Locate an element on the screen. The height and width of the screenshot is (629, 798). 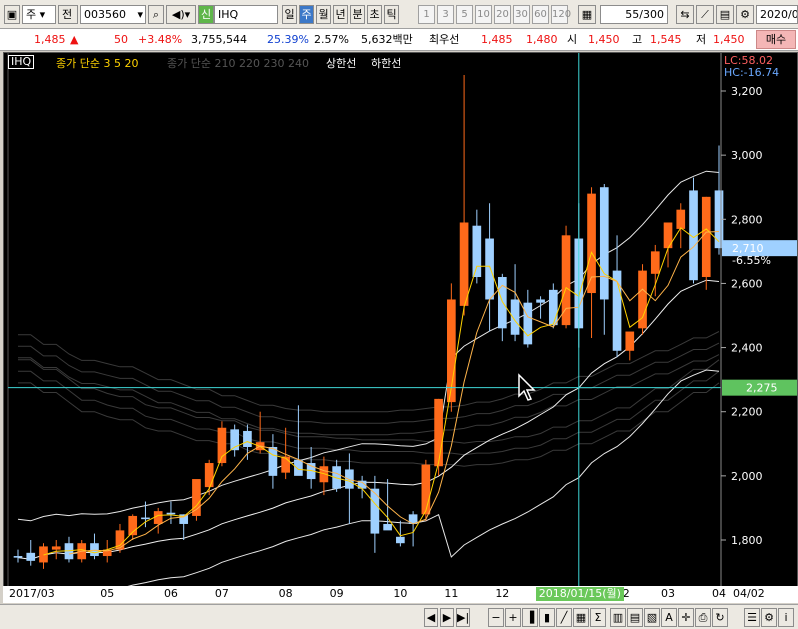
open-label: 시 is located at coordinates (572, 39).